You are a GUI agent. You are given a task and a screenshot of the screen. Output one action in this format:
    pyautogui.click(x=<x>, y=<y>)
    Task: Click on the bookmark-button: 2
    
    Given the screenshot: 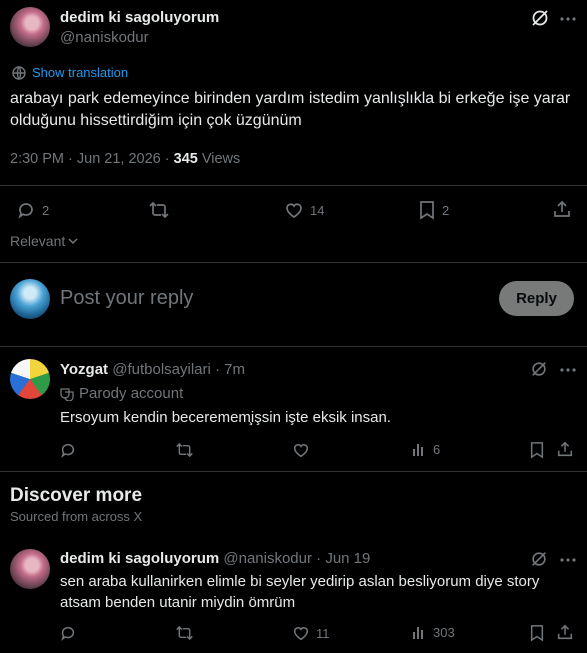 What is the action you would take?
    pyautogui.click(x=433, y=210)
    